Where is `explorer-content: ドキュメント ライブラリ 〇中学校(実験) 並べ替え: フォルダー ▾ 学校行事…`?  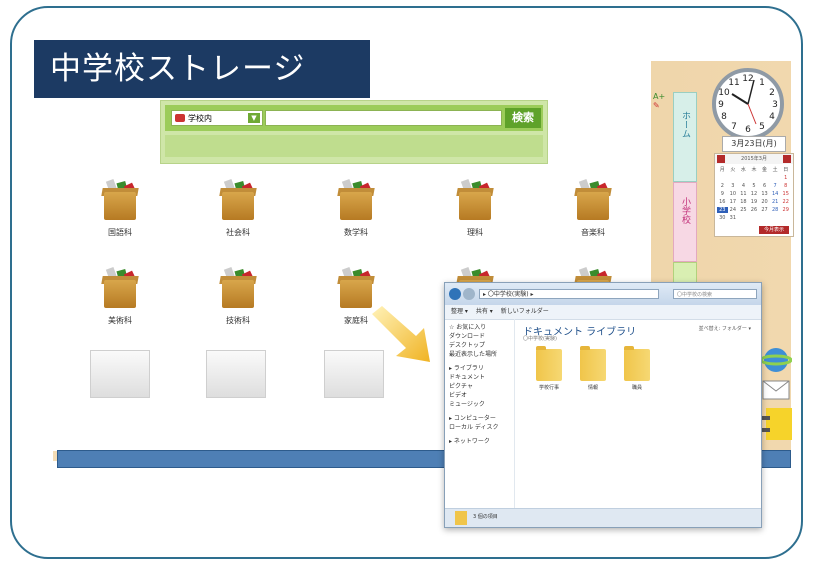
explorer-content: ドキュメント ライブラリ 〇中学校(実験) 並べ替え: フォルダー ▾ 学校行事… is located at coordinates (639, 414).